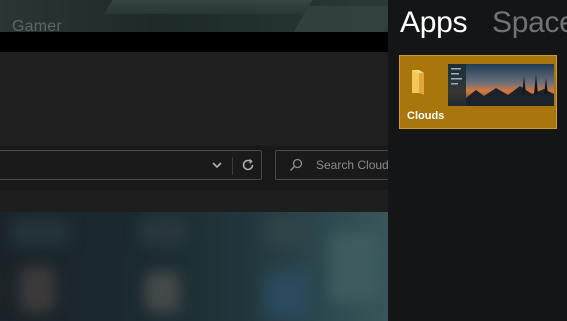  What do you see at coordinates (501, 85) in the screenshot?
I see `folder-preview-thumbnail` at bounding box center [501, 85].